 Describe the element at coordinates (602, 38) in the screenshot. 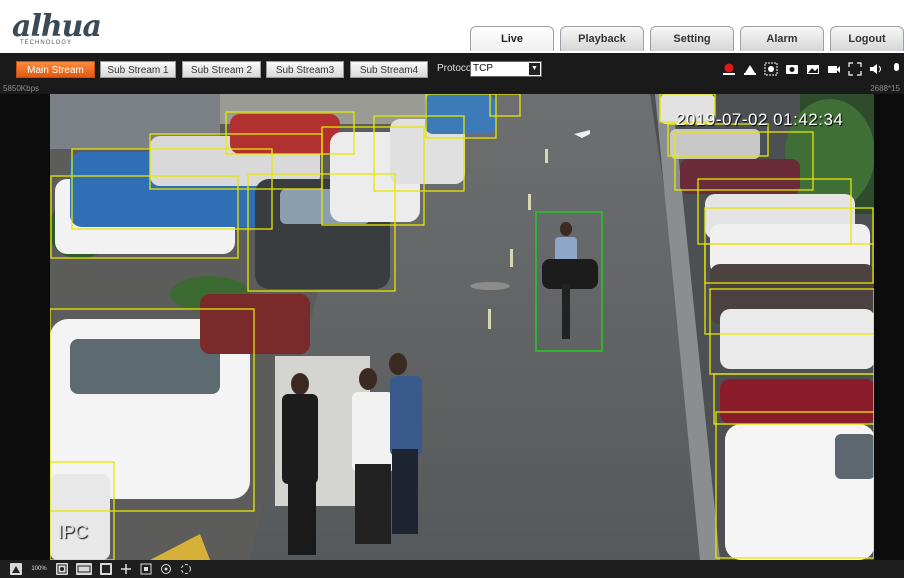

I see `tab-playback: Playback` at that location.